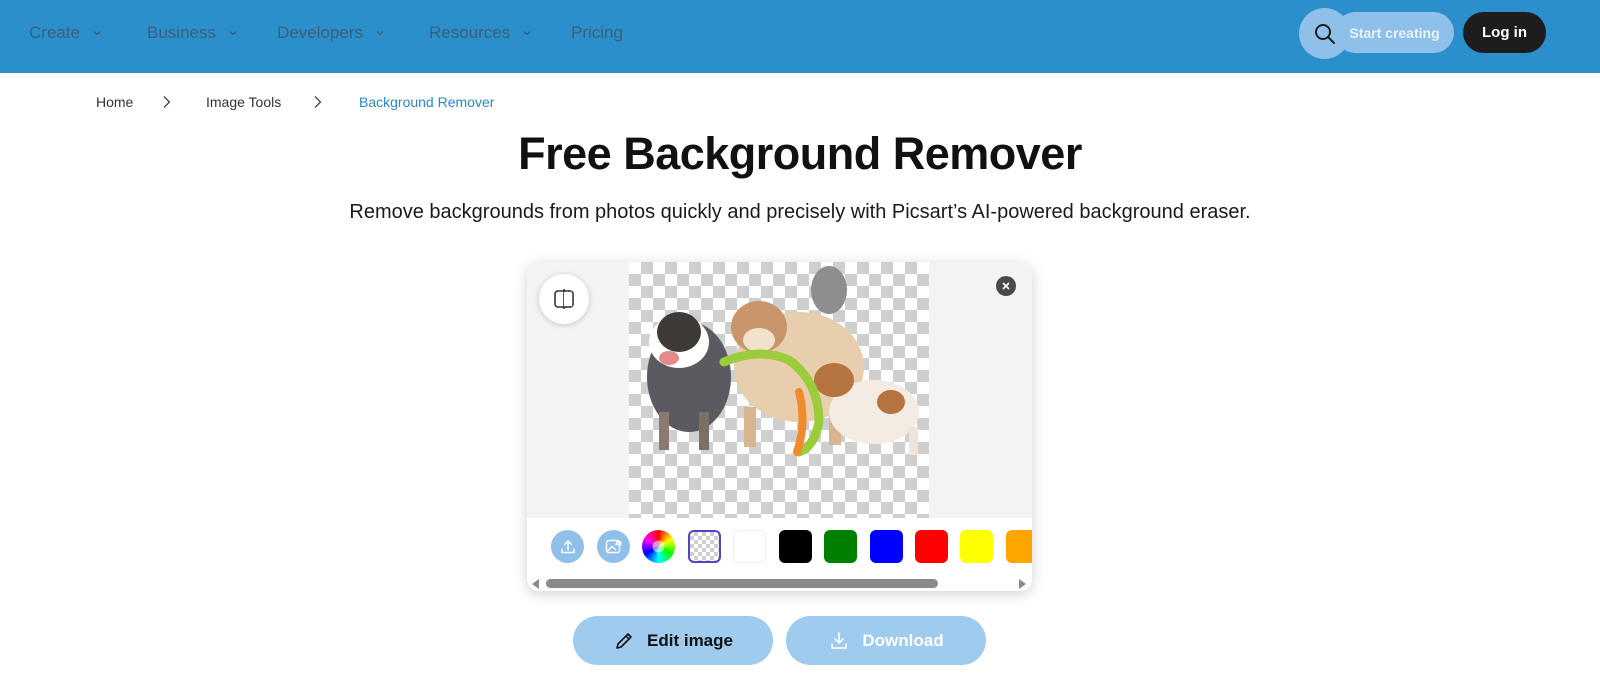 Image resolution: width=1600 pixels, height=679 pixels. I want to click on scroll-right-arrow-icon, so click(1022, 584).